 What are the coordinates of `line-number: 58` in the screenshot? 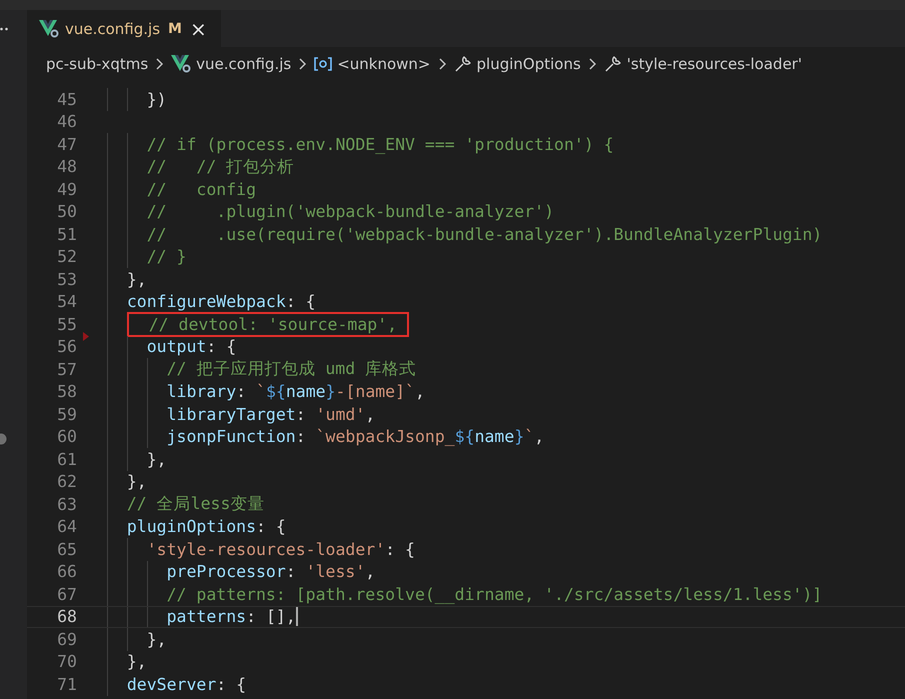 It's located at (66, 392).